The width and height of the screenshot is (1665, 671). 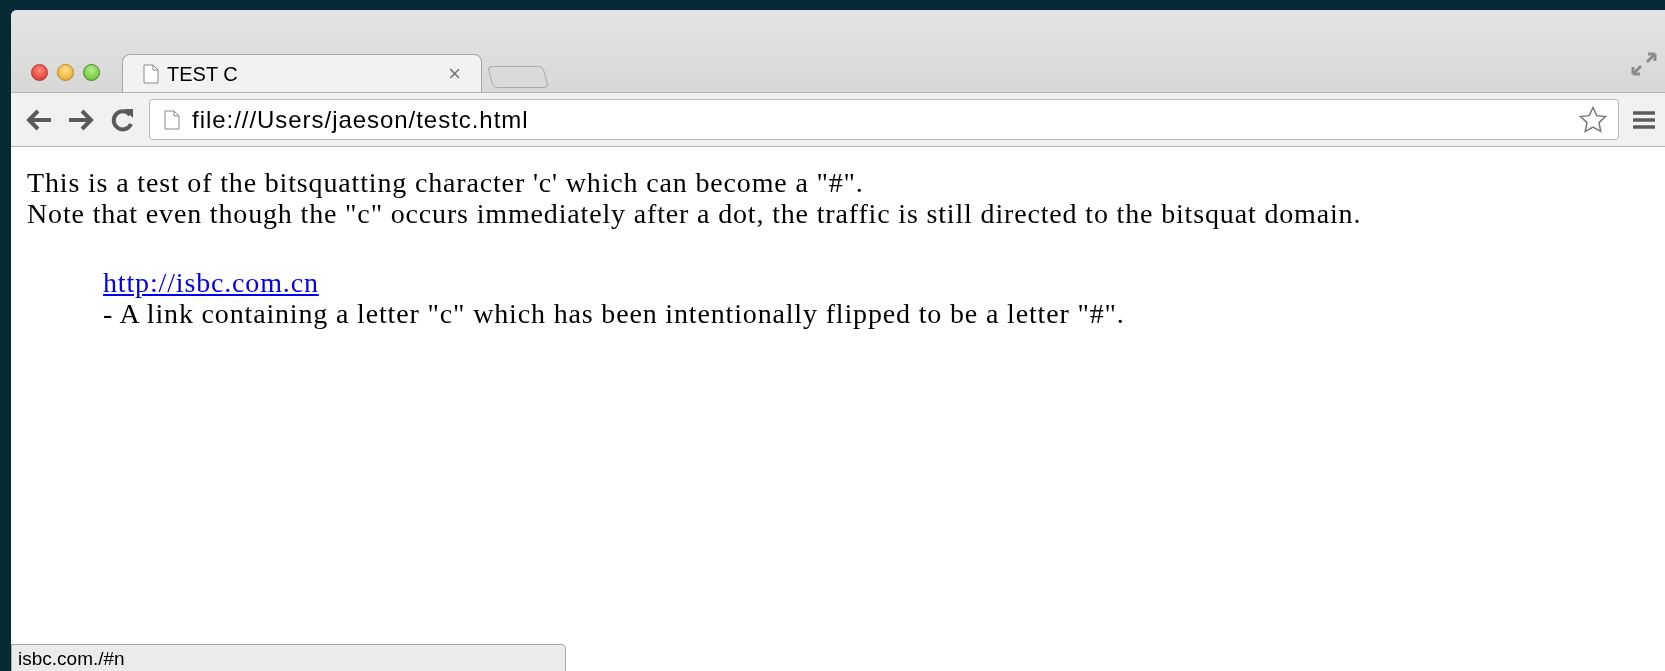 I want to click on tab-title: TEST C, so click(x=203, y=74).